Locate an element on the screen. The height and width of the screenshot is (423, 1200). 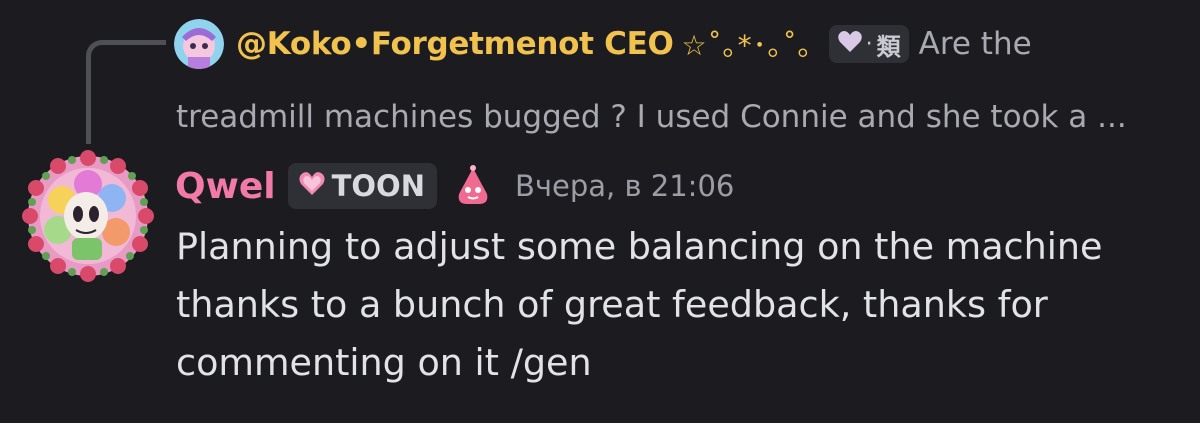
reply-author-name: @Koko•Forgetmenot CEO is located at coordinates (455, 44).